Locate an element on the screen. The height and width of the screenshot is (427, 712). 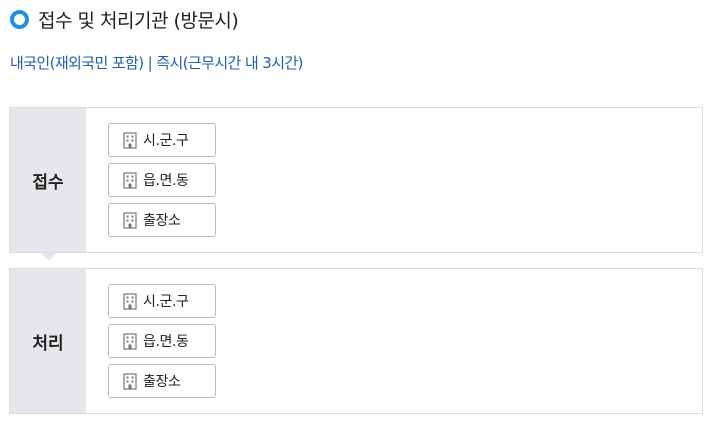
circle-bullet-icon is located at coordinates (19, 19).